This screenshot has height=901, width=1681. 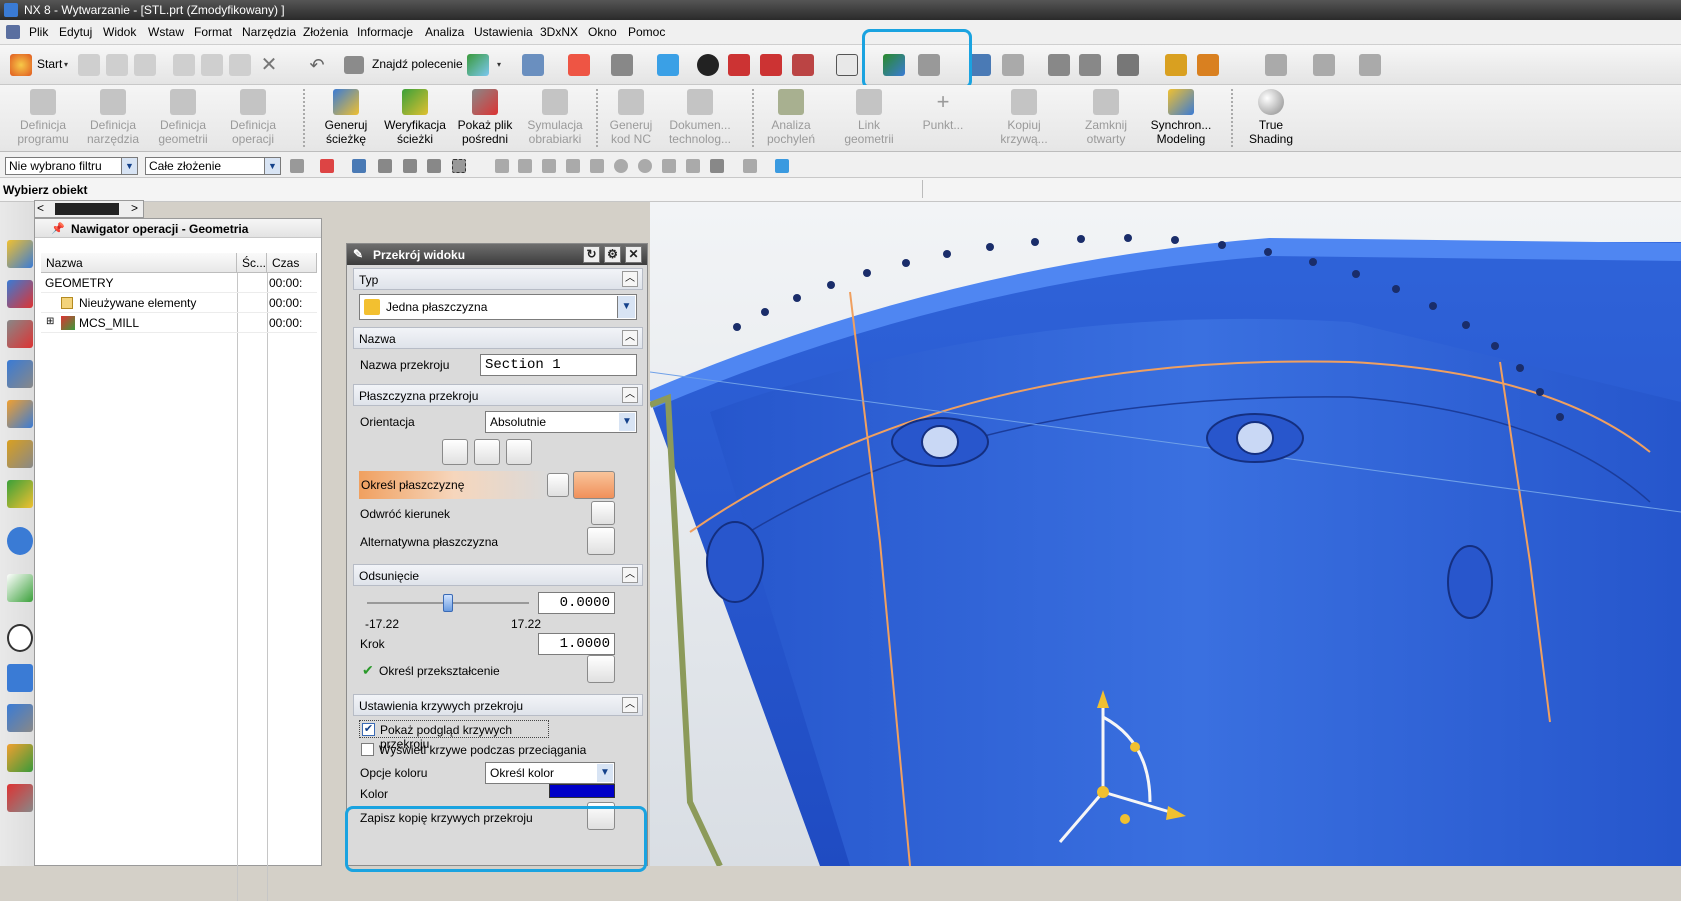 What do you see at coordinates (1090, 65) in the screenshot?
I see `snap2-icon` at bounding box center [1090, 65].